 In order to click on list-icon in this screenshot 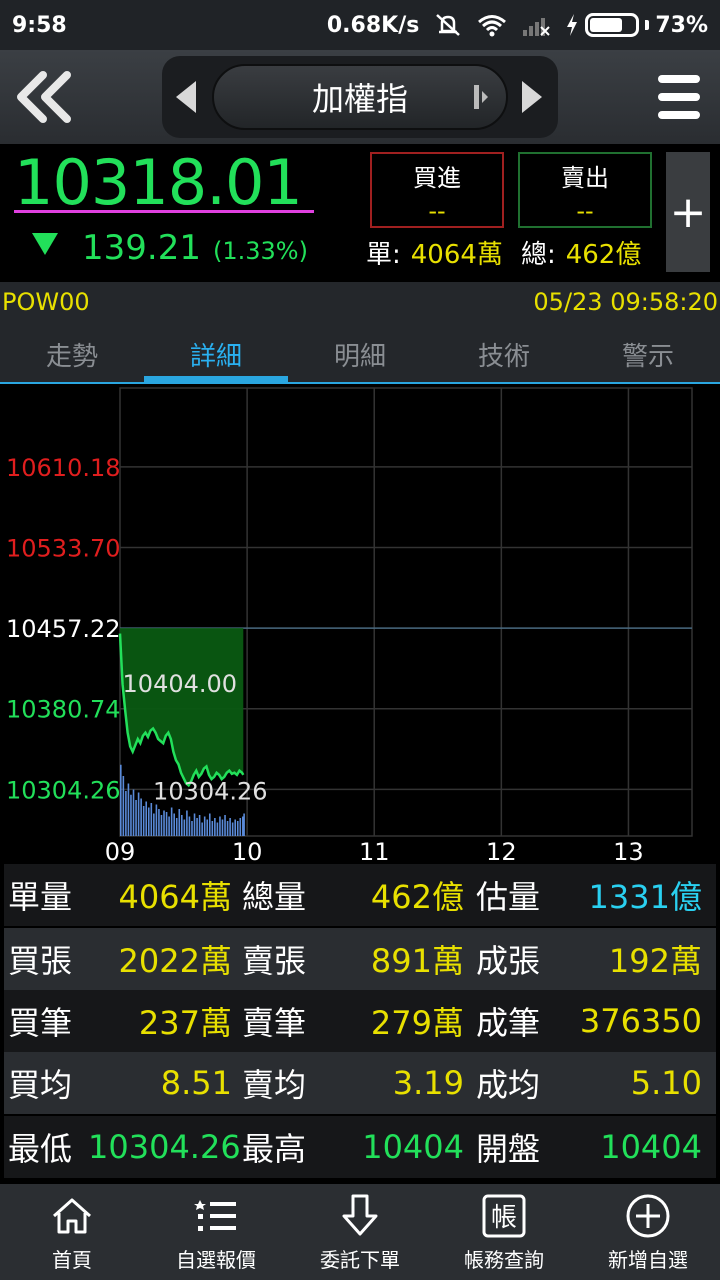, I will do `click(215, 1215)`.